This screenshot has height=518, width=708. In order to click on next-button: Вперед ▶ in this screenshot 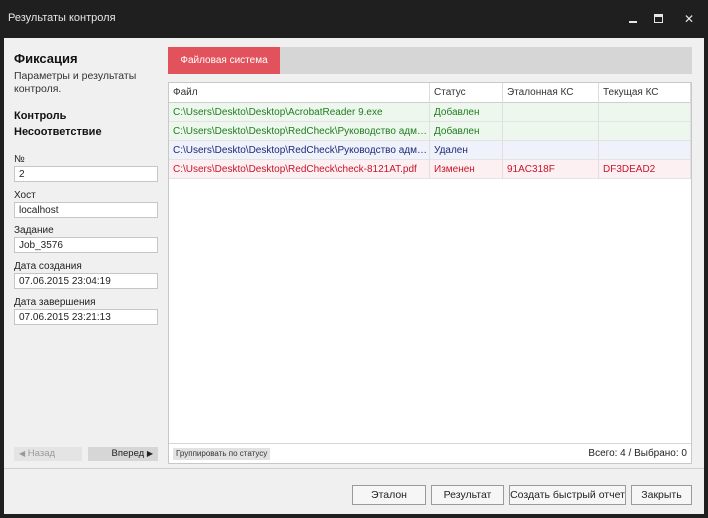, I will do `click(123, 454)`.